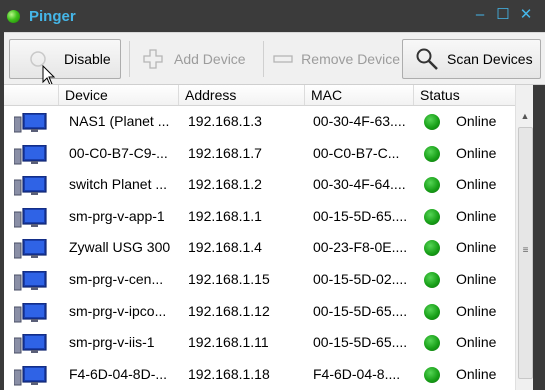 Image resolution: width=545 pixels, height=390 pixels. Describe the element at coordinates (229, 310) in the screenshot. I see `address-cell: 192.168.1.12` at that location.